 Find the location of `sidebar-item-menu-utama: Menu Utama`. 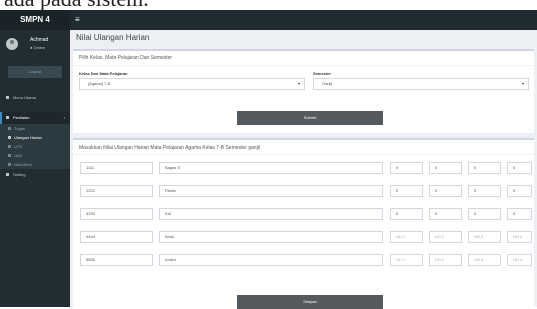

sidebar-item-menu-utama: Menu Utama is located at coordinates (35, 98).